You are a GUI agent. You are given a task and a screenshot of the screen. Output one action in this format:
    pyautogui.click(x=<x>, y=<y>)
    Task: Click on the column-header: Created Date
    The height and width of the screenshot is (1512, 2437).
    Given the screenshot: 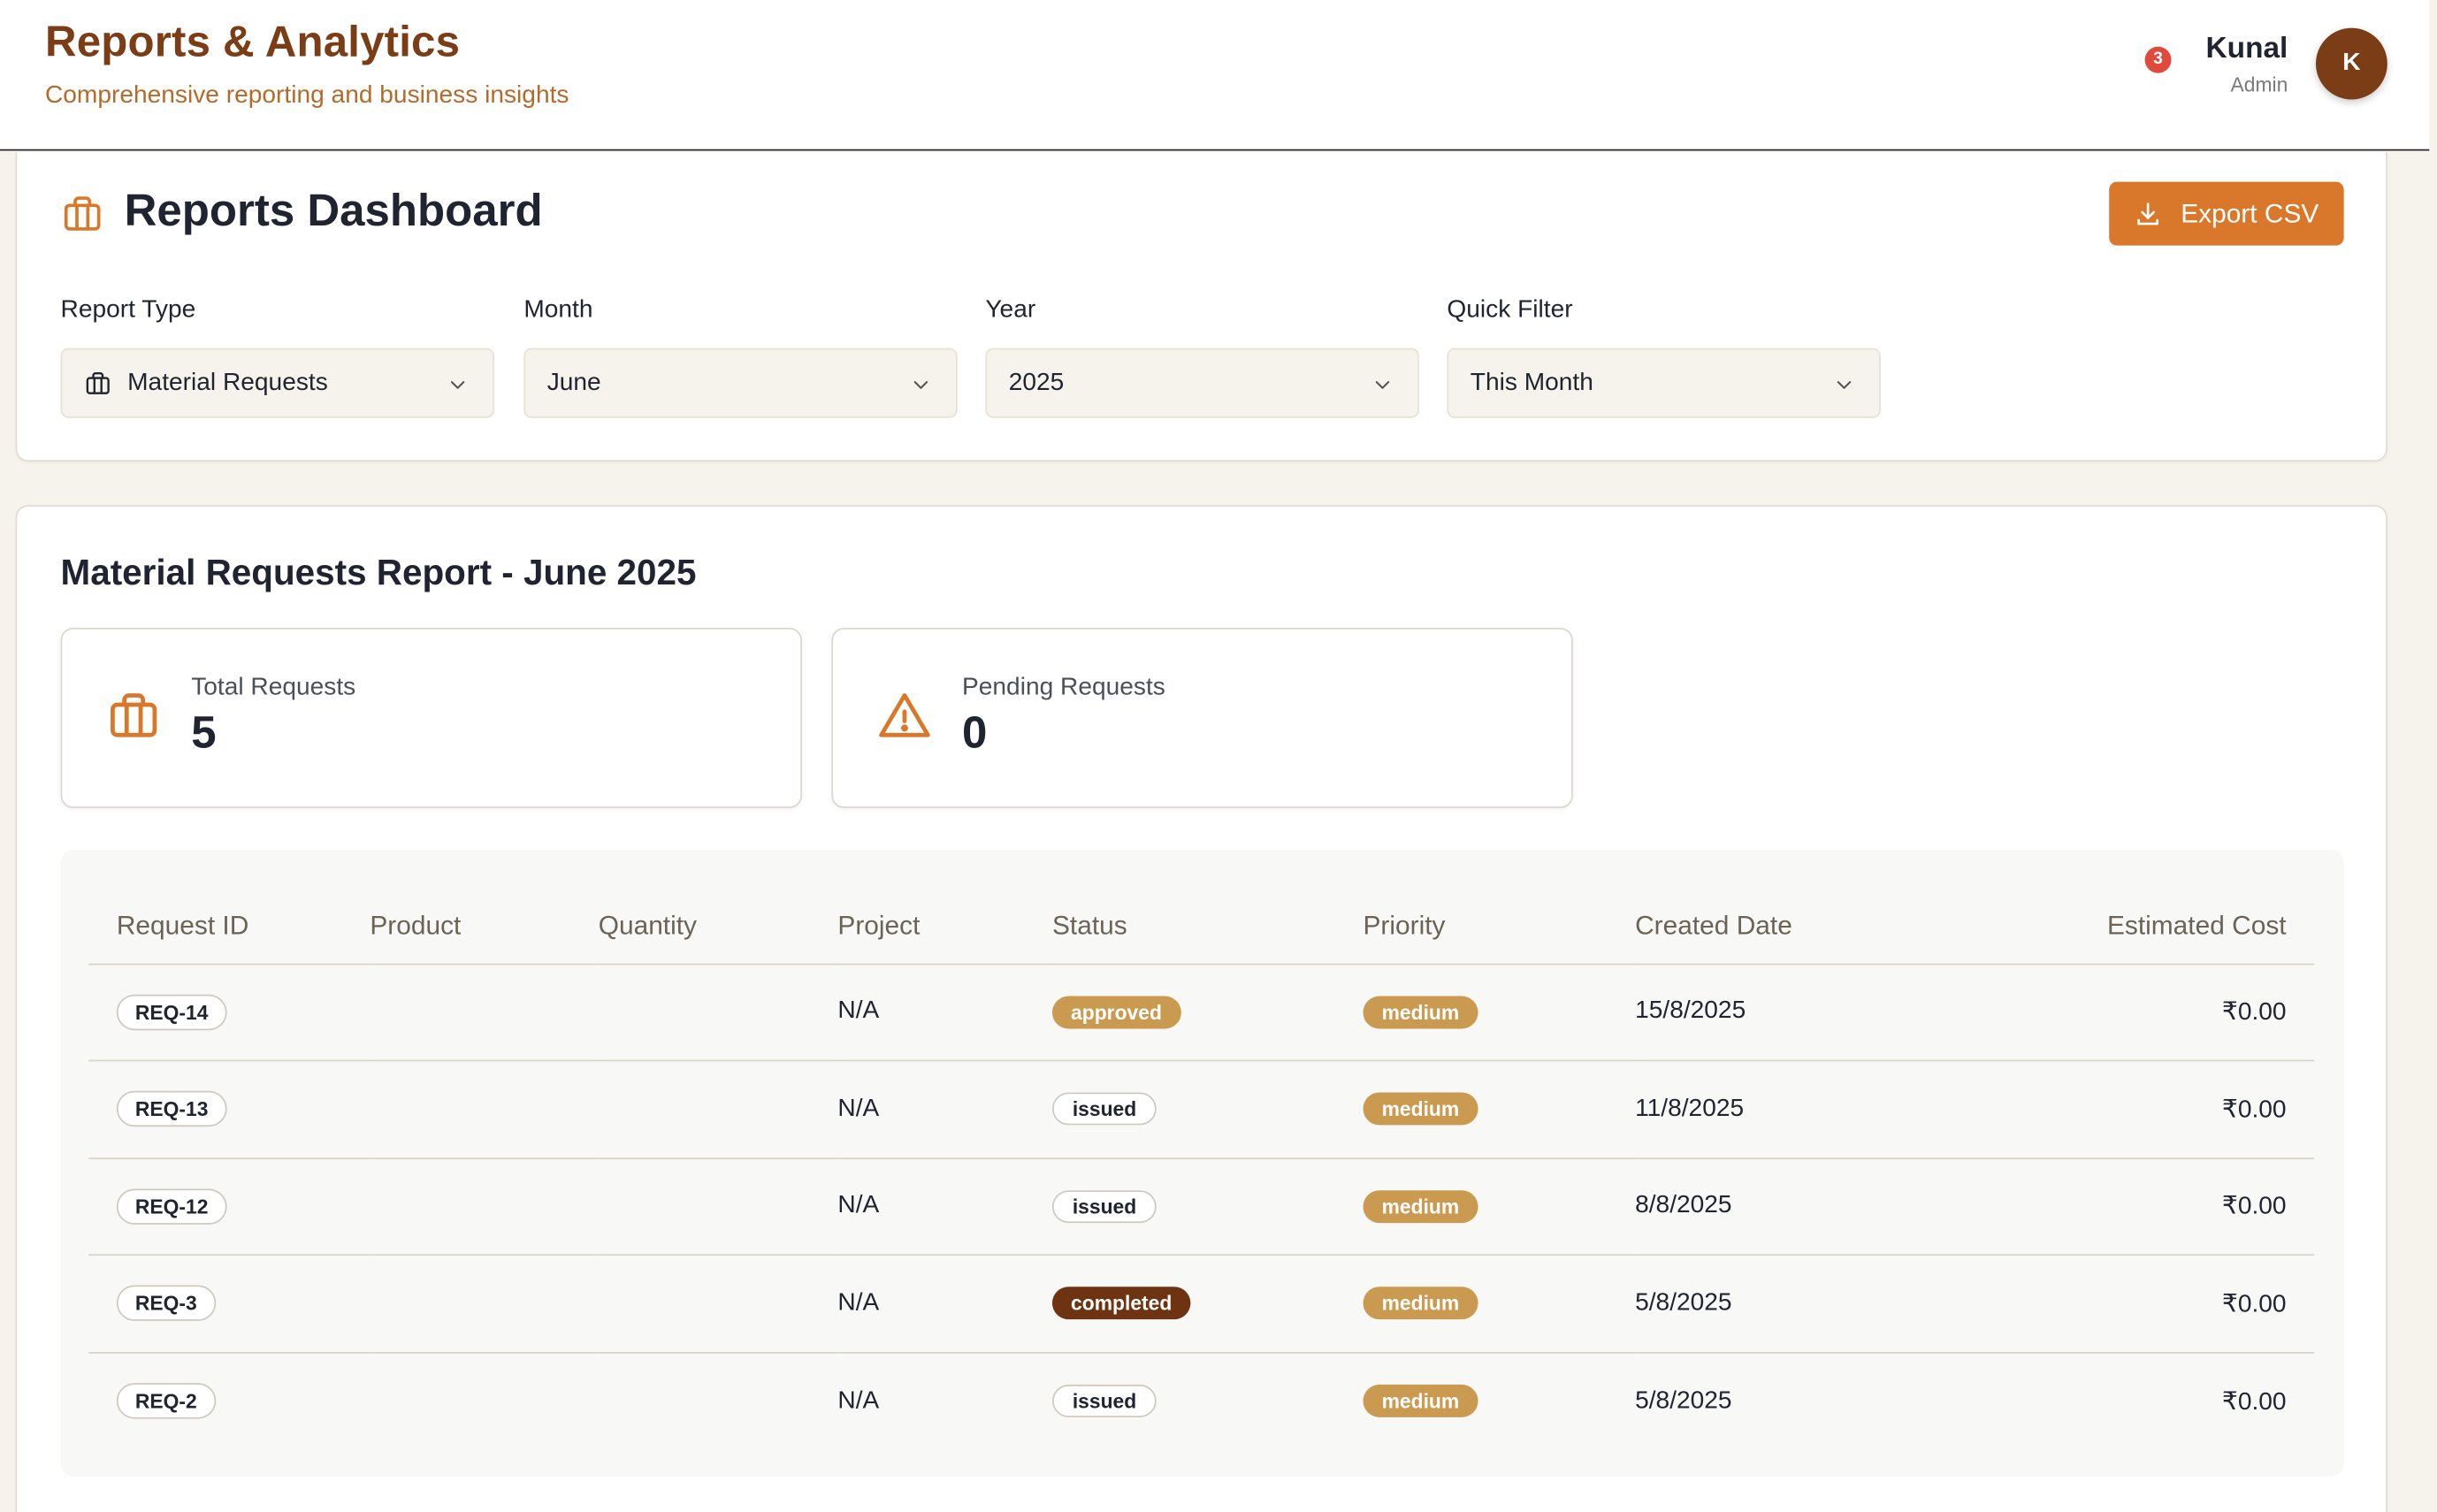 What is the action you would take?
    pyautogui.click(x=1775, y=927)
    